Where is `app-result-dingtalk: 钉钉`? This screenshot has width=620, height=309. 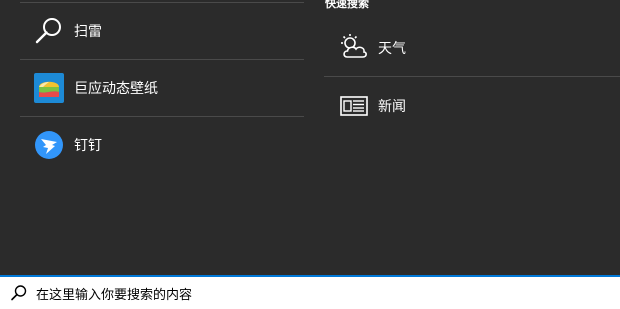
app-result-dingtalk: 钉钉 is located at coordinates (162, 145).